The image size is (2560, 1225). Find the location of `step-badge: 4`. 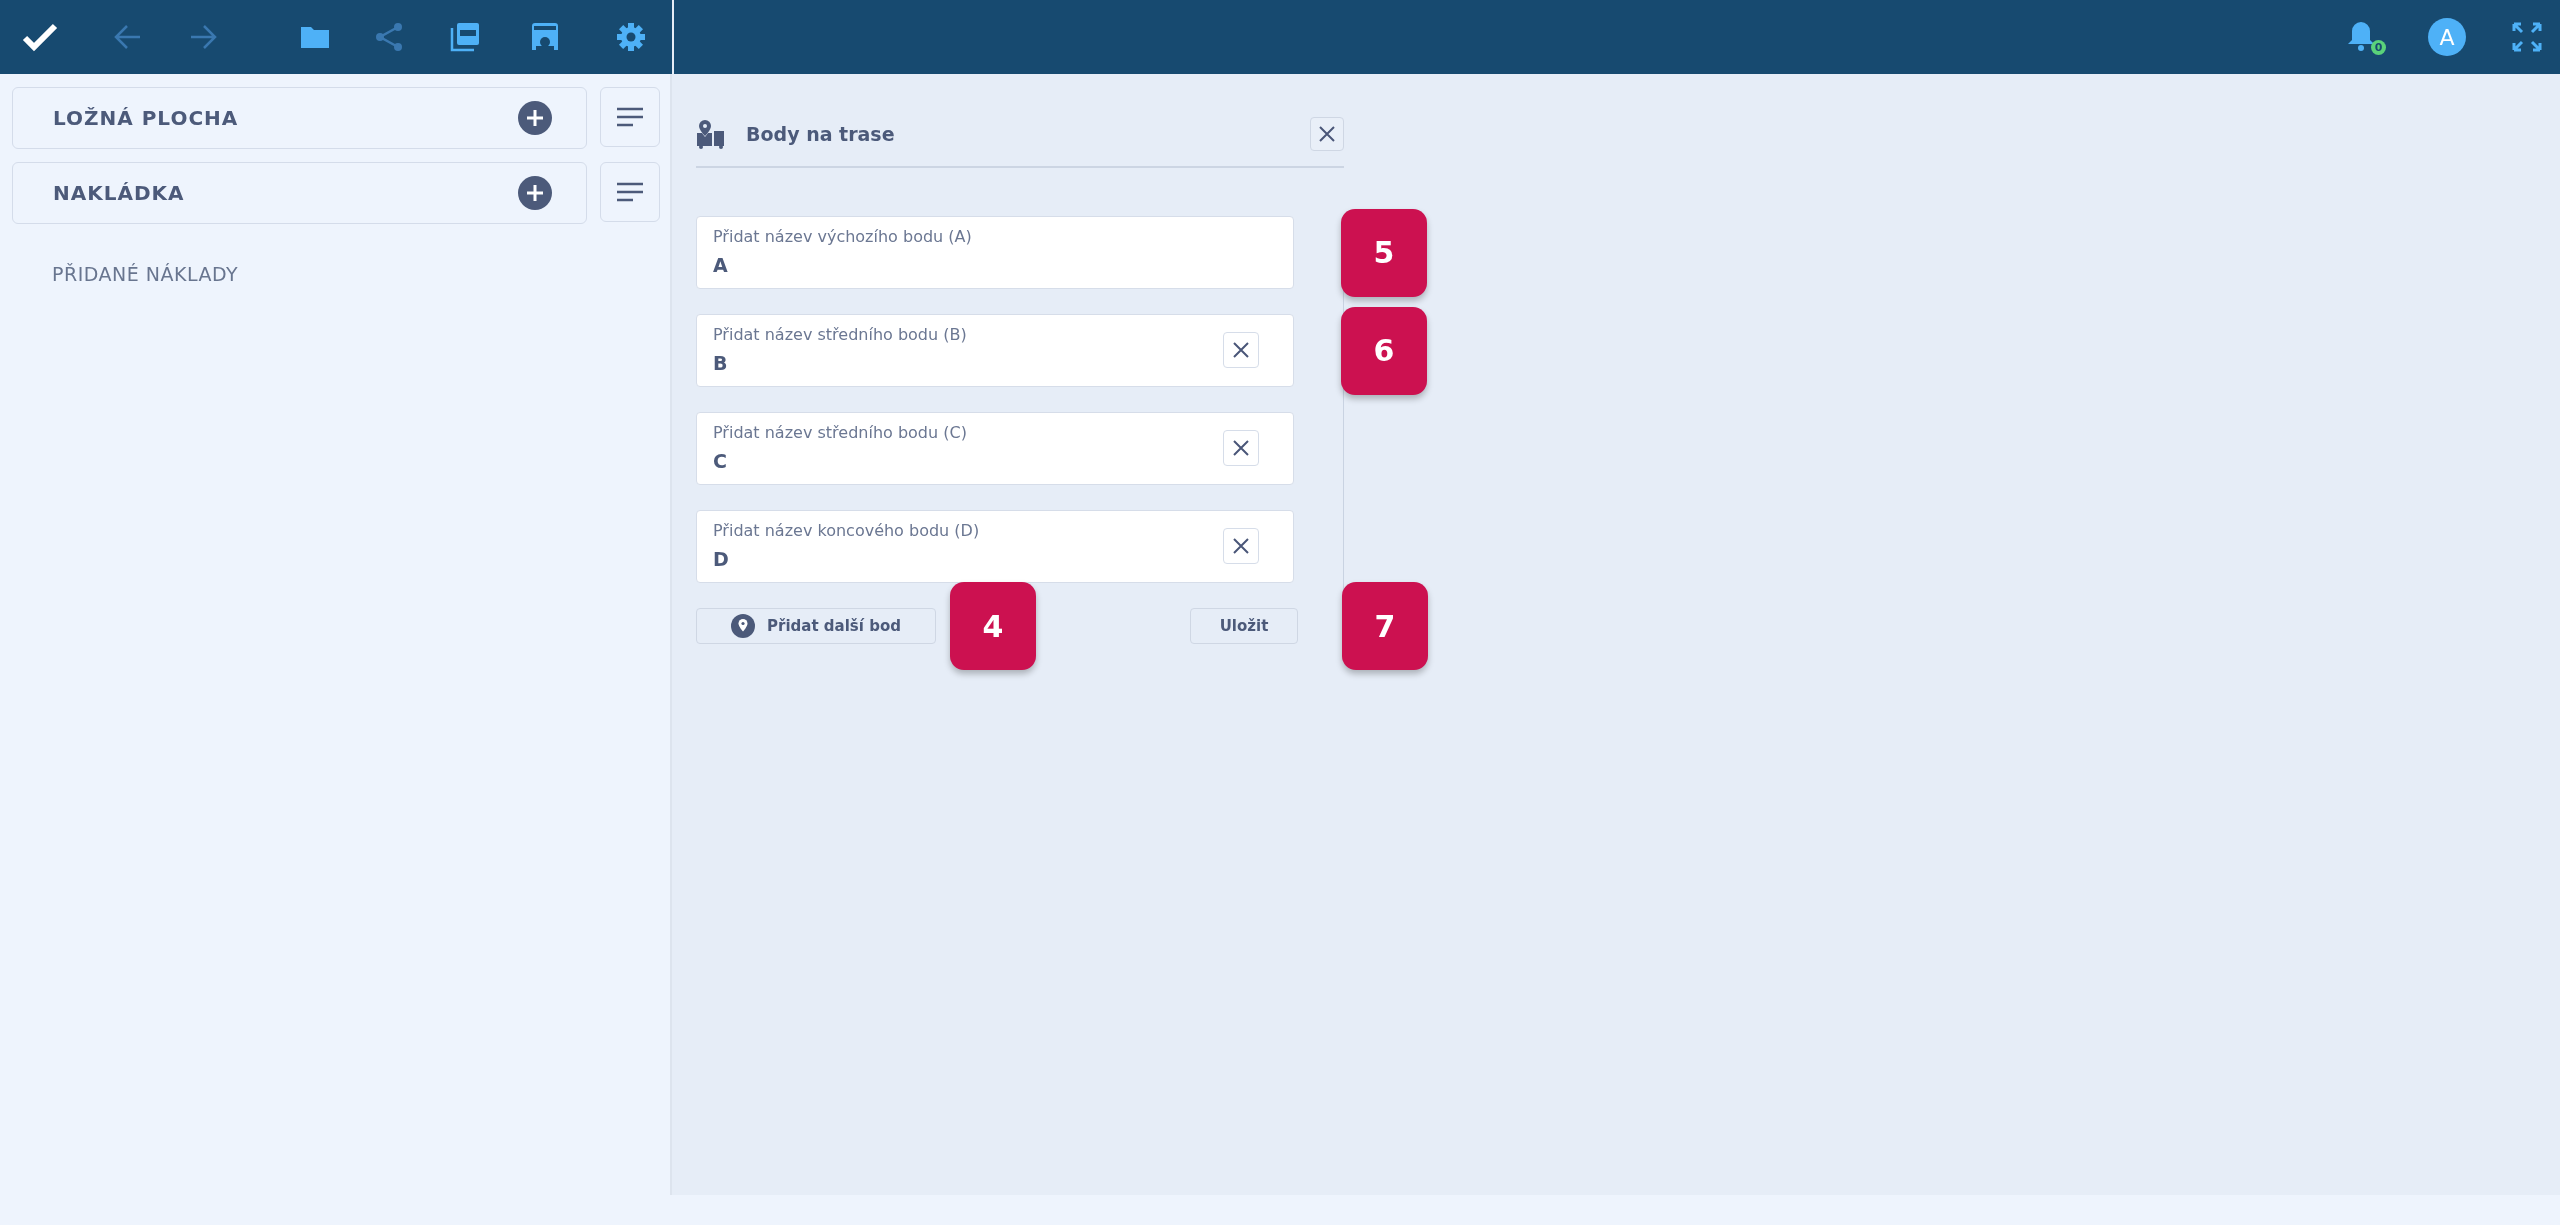

step-badge: 4 is located at coordinates (993, 626).